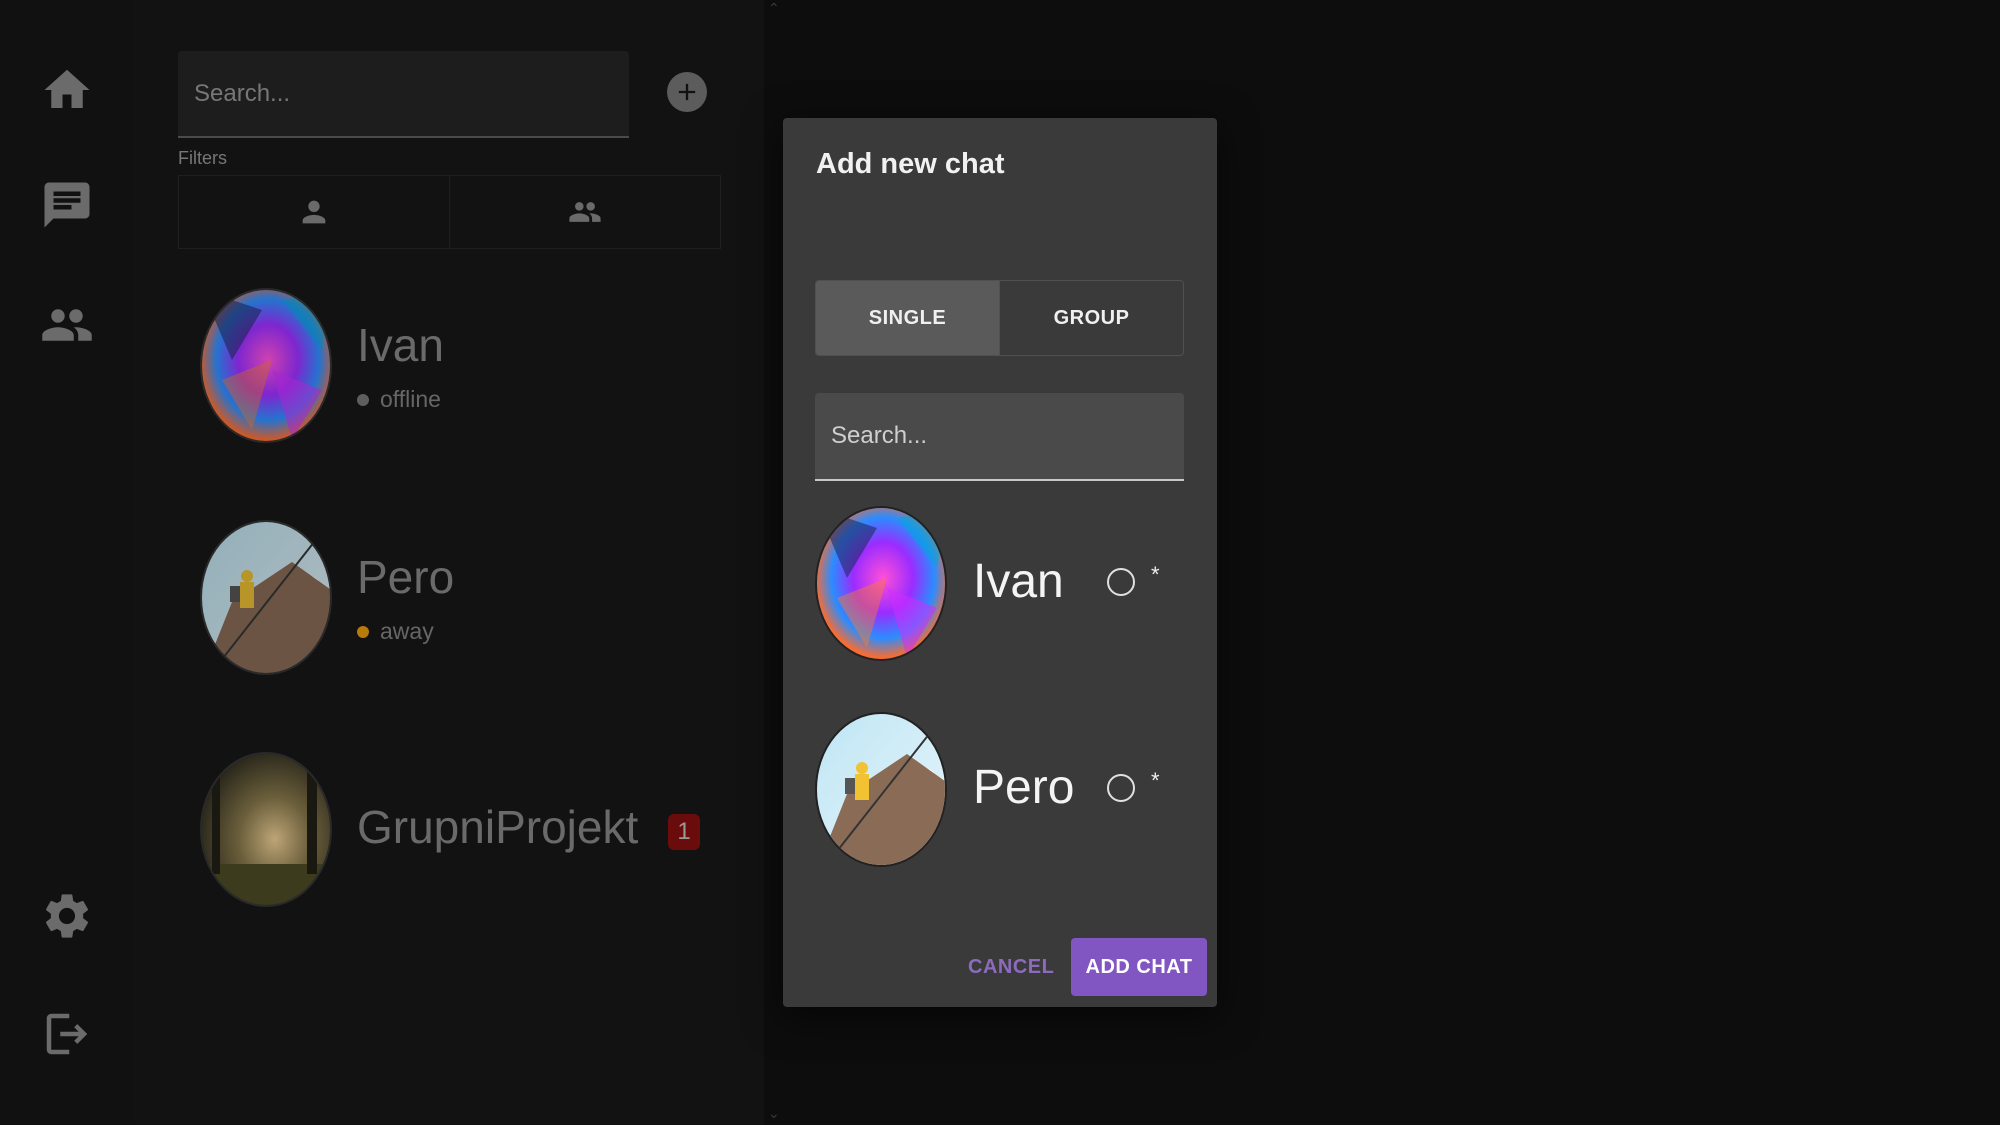 The height and width of the screenshot is (1125, 2000). What do you see at coordinates (498, 827) in the screenshot?
I see `chat-name: GrupniProjekt` at bounding box center [498, 827].